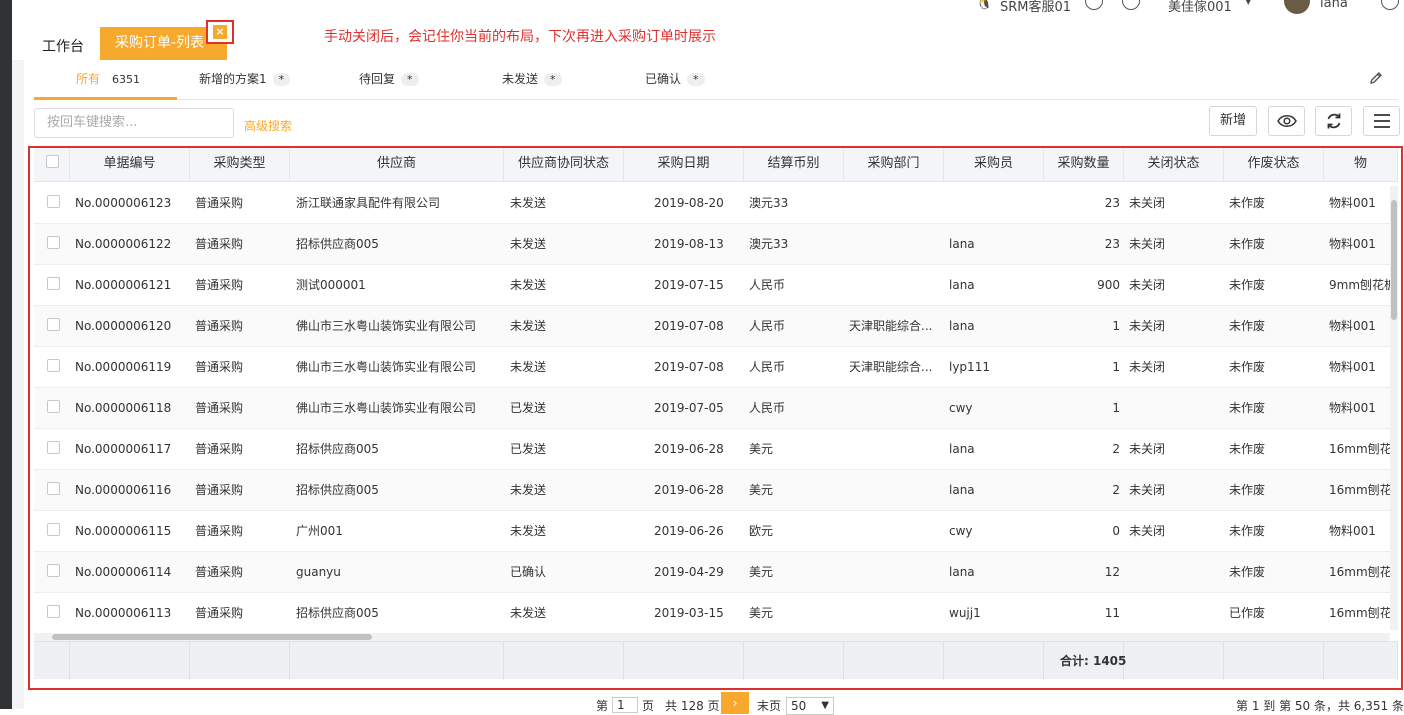 The image size is (1404, 715). What do you see at coordinates (1334, 5) in the screenshot?
I see `user-name: lana` at bounding box center [1334, 5].